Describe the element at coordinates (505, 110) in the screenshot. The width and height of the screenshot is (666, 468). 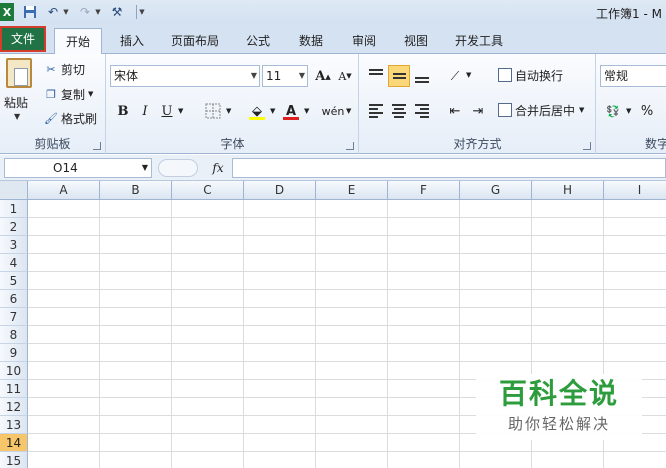
I see `merge-center-icon` at that location.